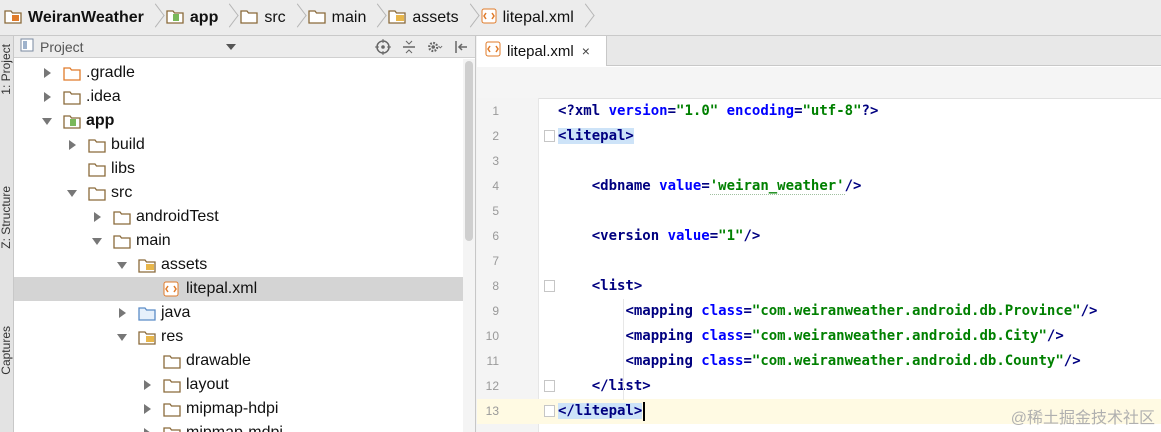  What do you see at coordinates (153, 240) in the screenshot?
I see `tree-item-label: main` at bounding box center [153, 240].